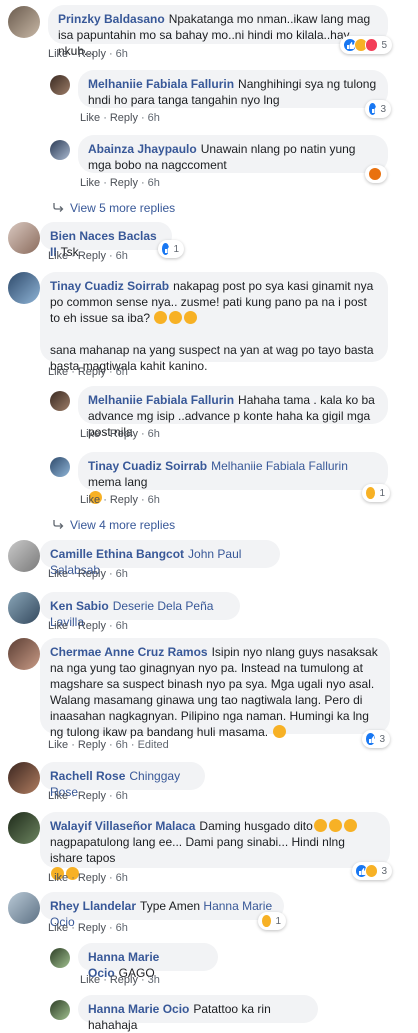 Image resolution: width=418 pixels, height=1033 pixels. What do you see at coordinates (384, 45) in the screenshot?
I see `reaction-count: 5` at bounding box center [384, 45].